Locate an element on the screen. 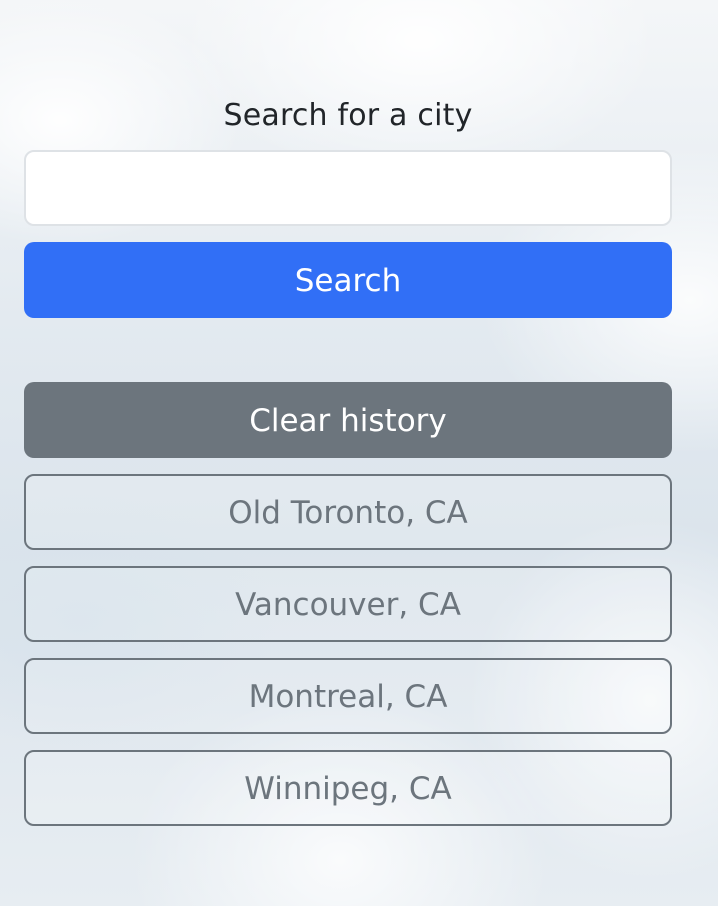 This screenshot has height=906, width=718. search-label: Search for a city is located at coordinates (348, 115).